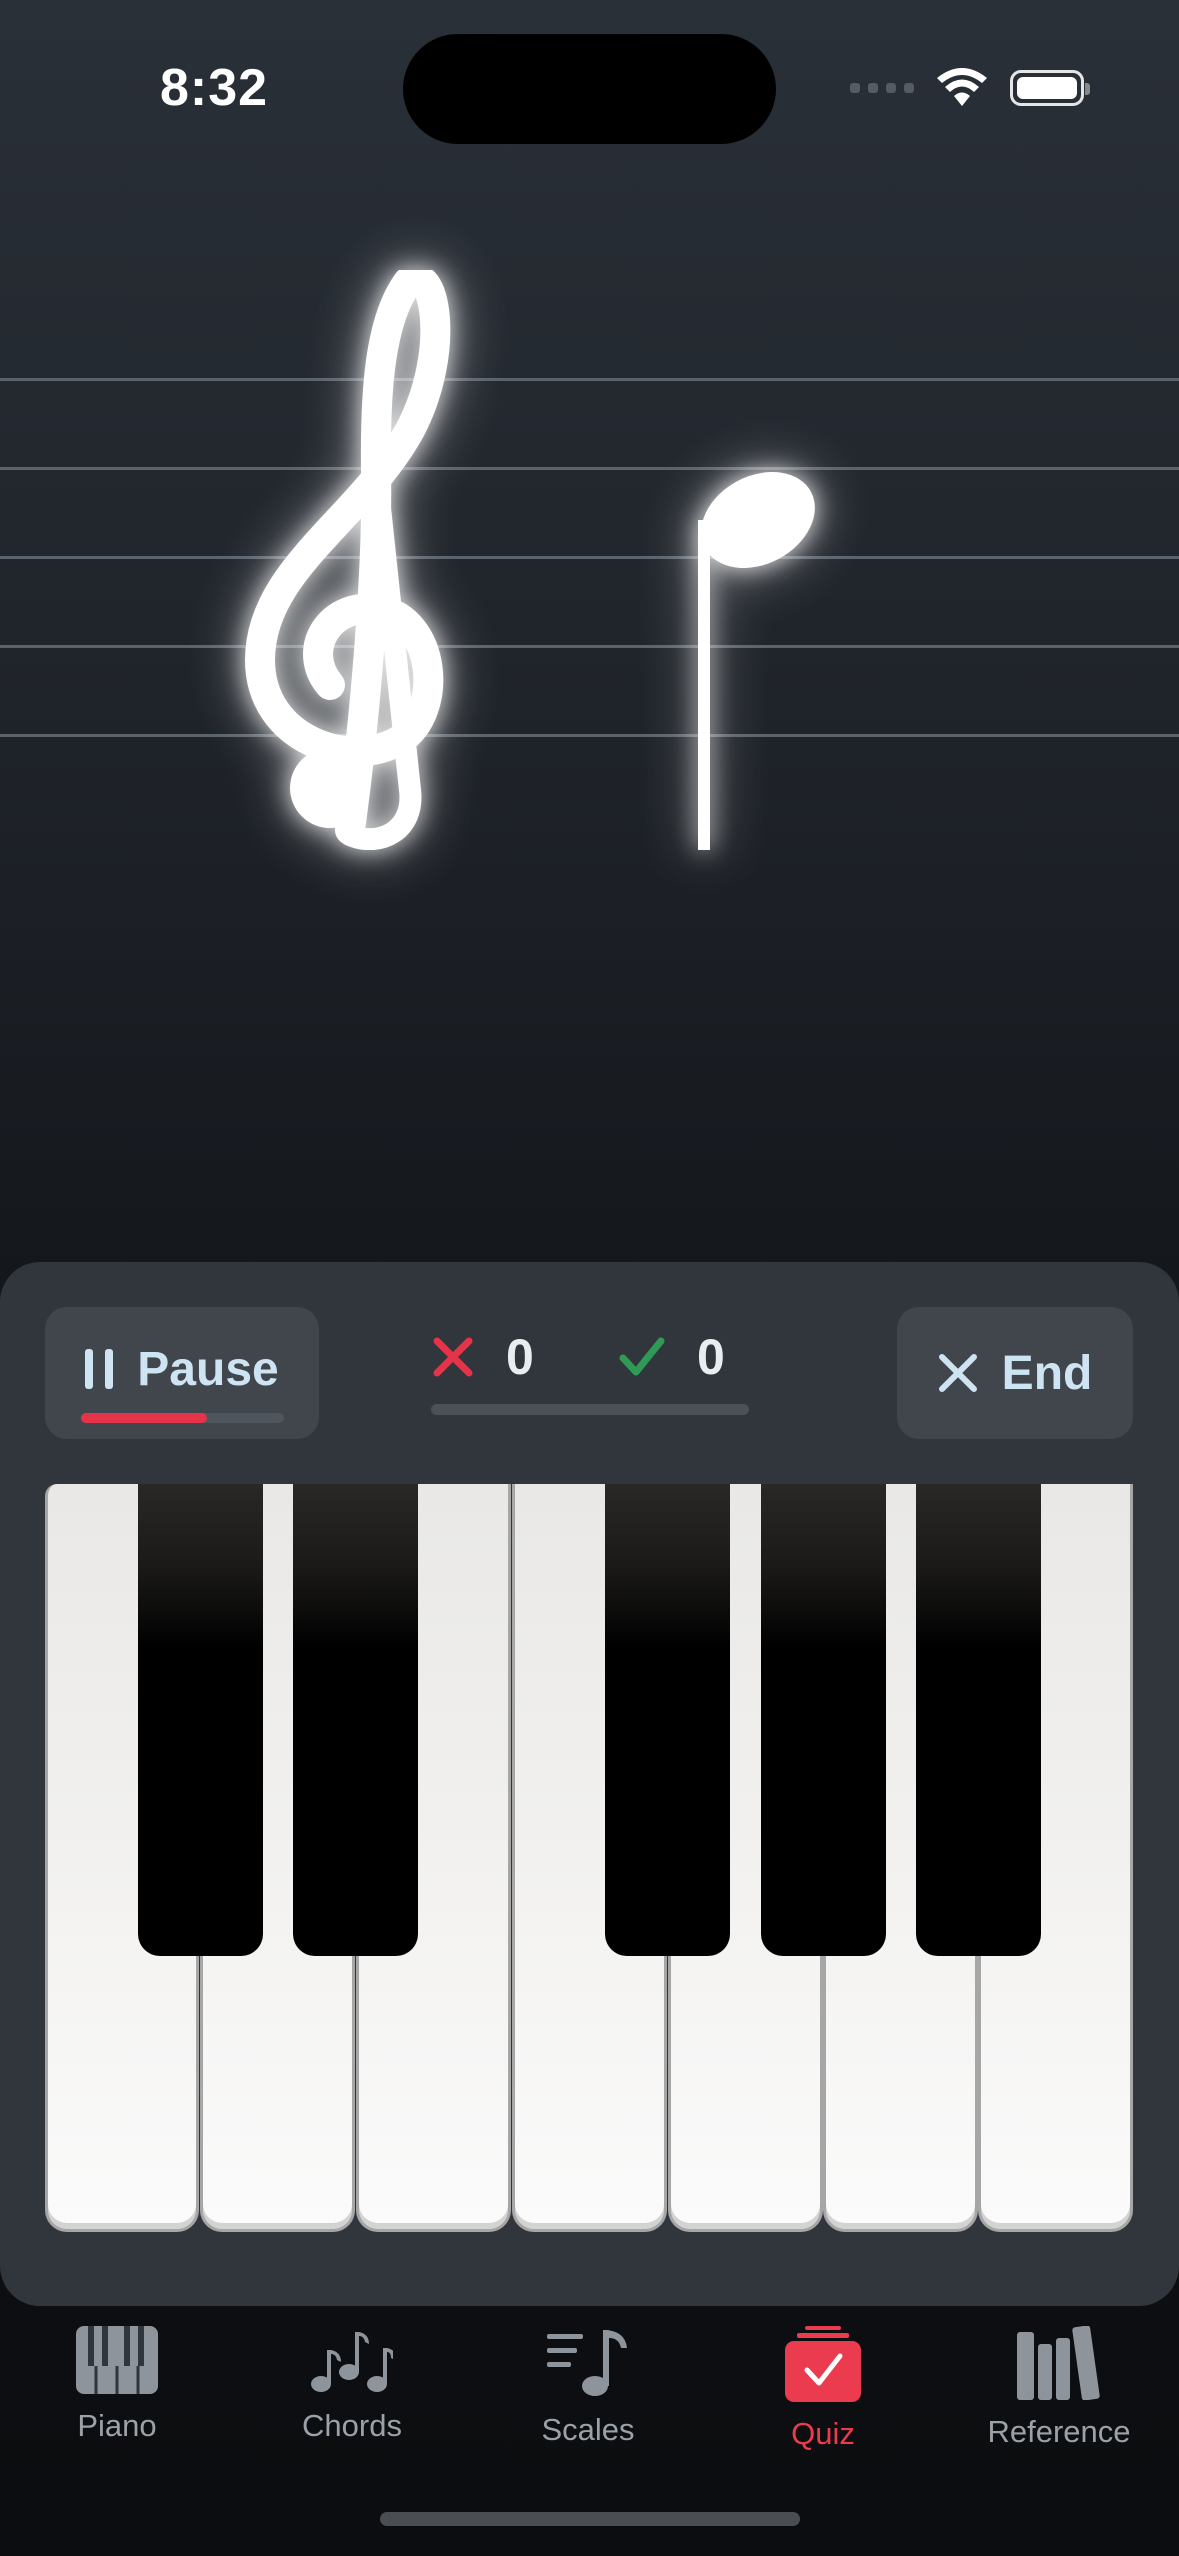  I want to click on quarter-note-icon, so click(756, 661).